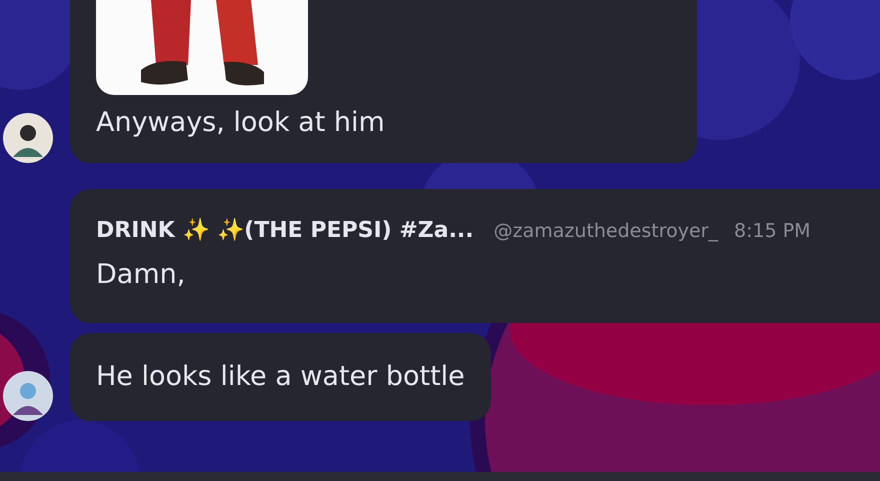 The height and width of the screenshot is (481, 880). I want to click on message-text: He looks like a water bottle, so click(280, 377).